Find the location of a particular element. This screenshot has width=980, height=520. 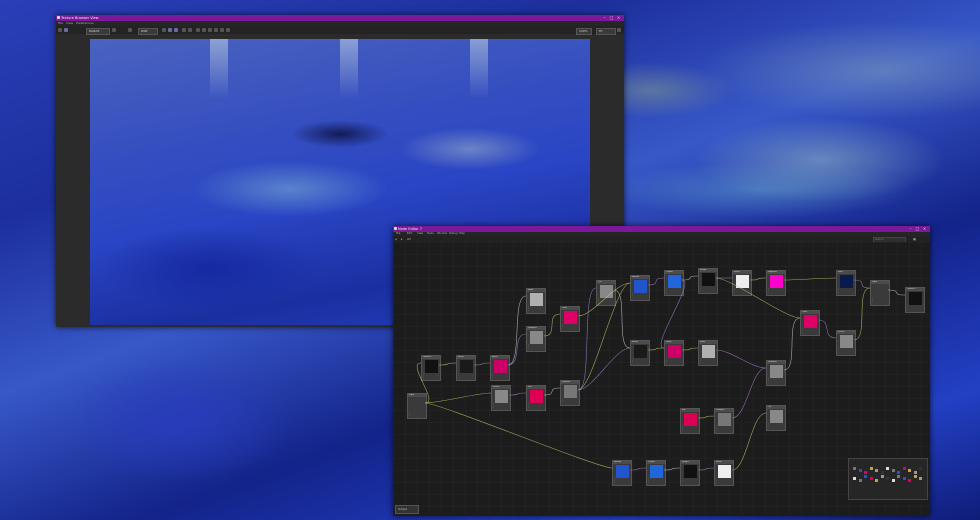

circle-icon is located at coordinates (190, 30).